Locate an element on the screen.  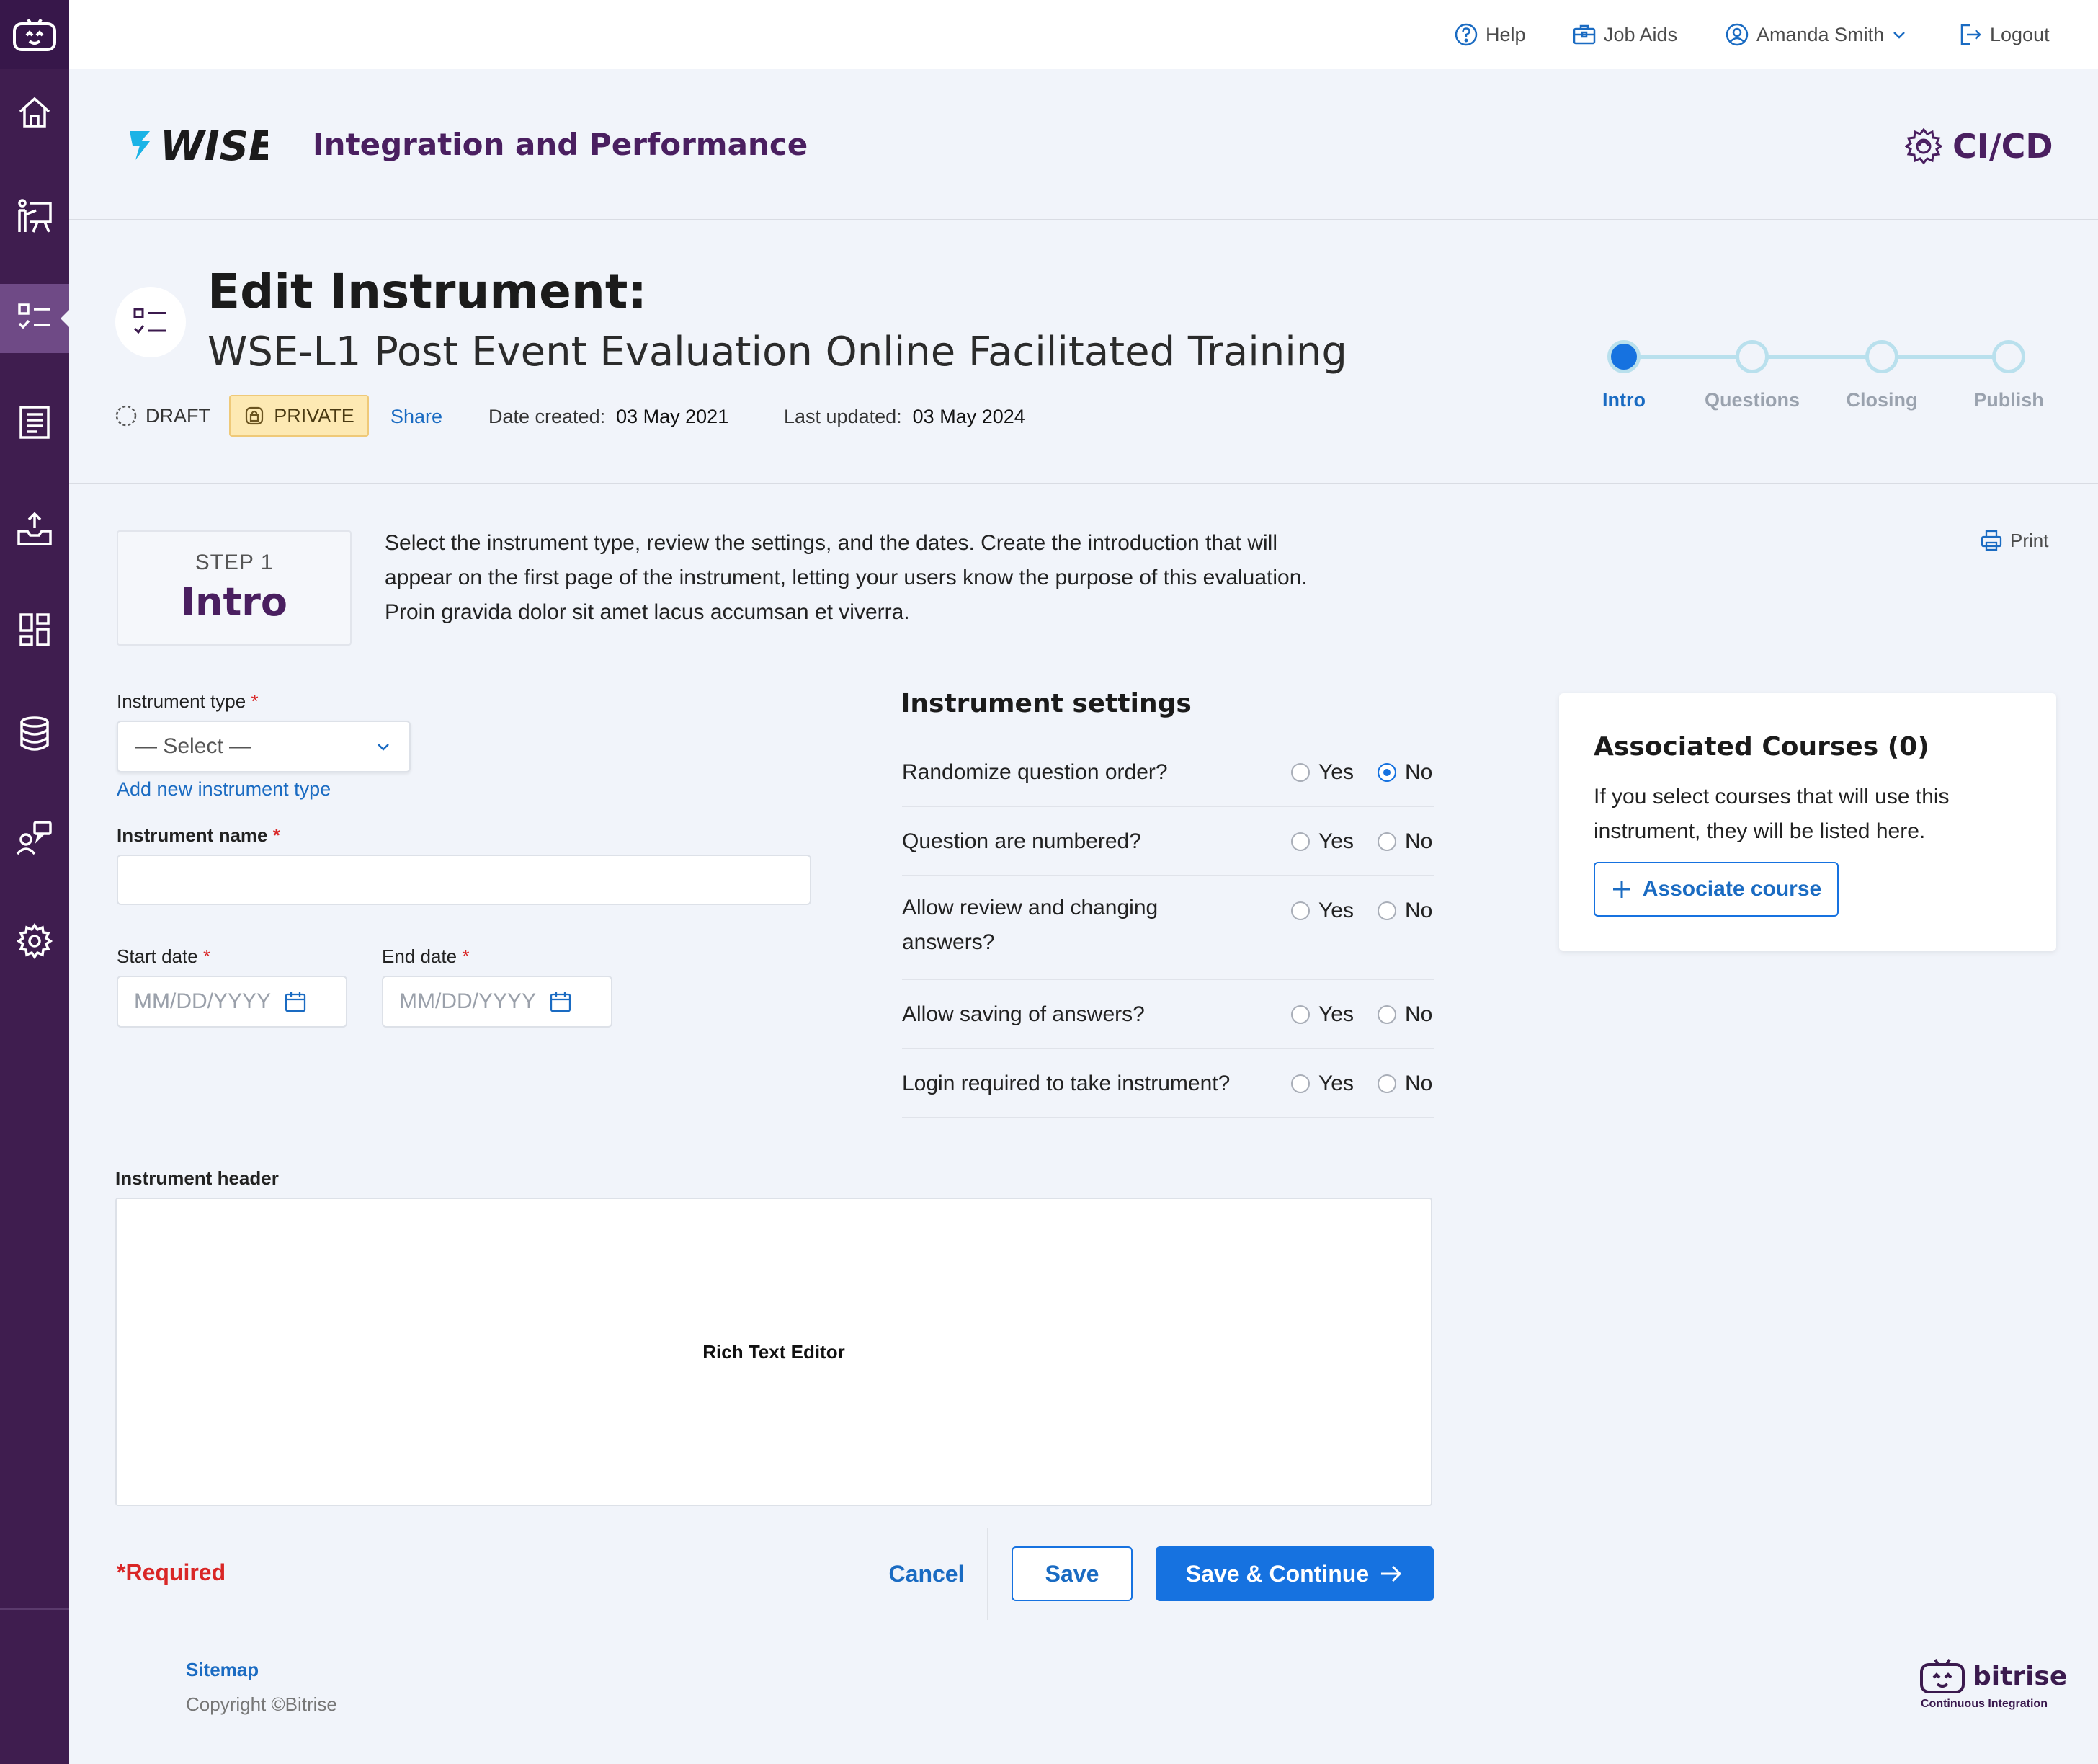
wise-logo-text: WISE is located at coordinates (214, 145).